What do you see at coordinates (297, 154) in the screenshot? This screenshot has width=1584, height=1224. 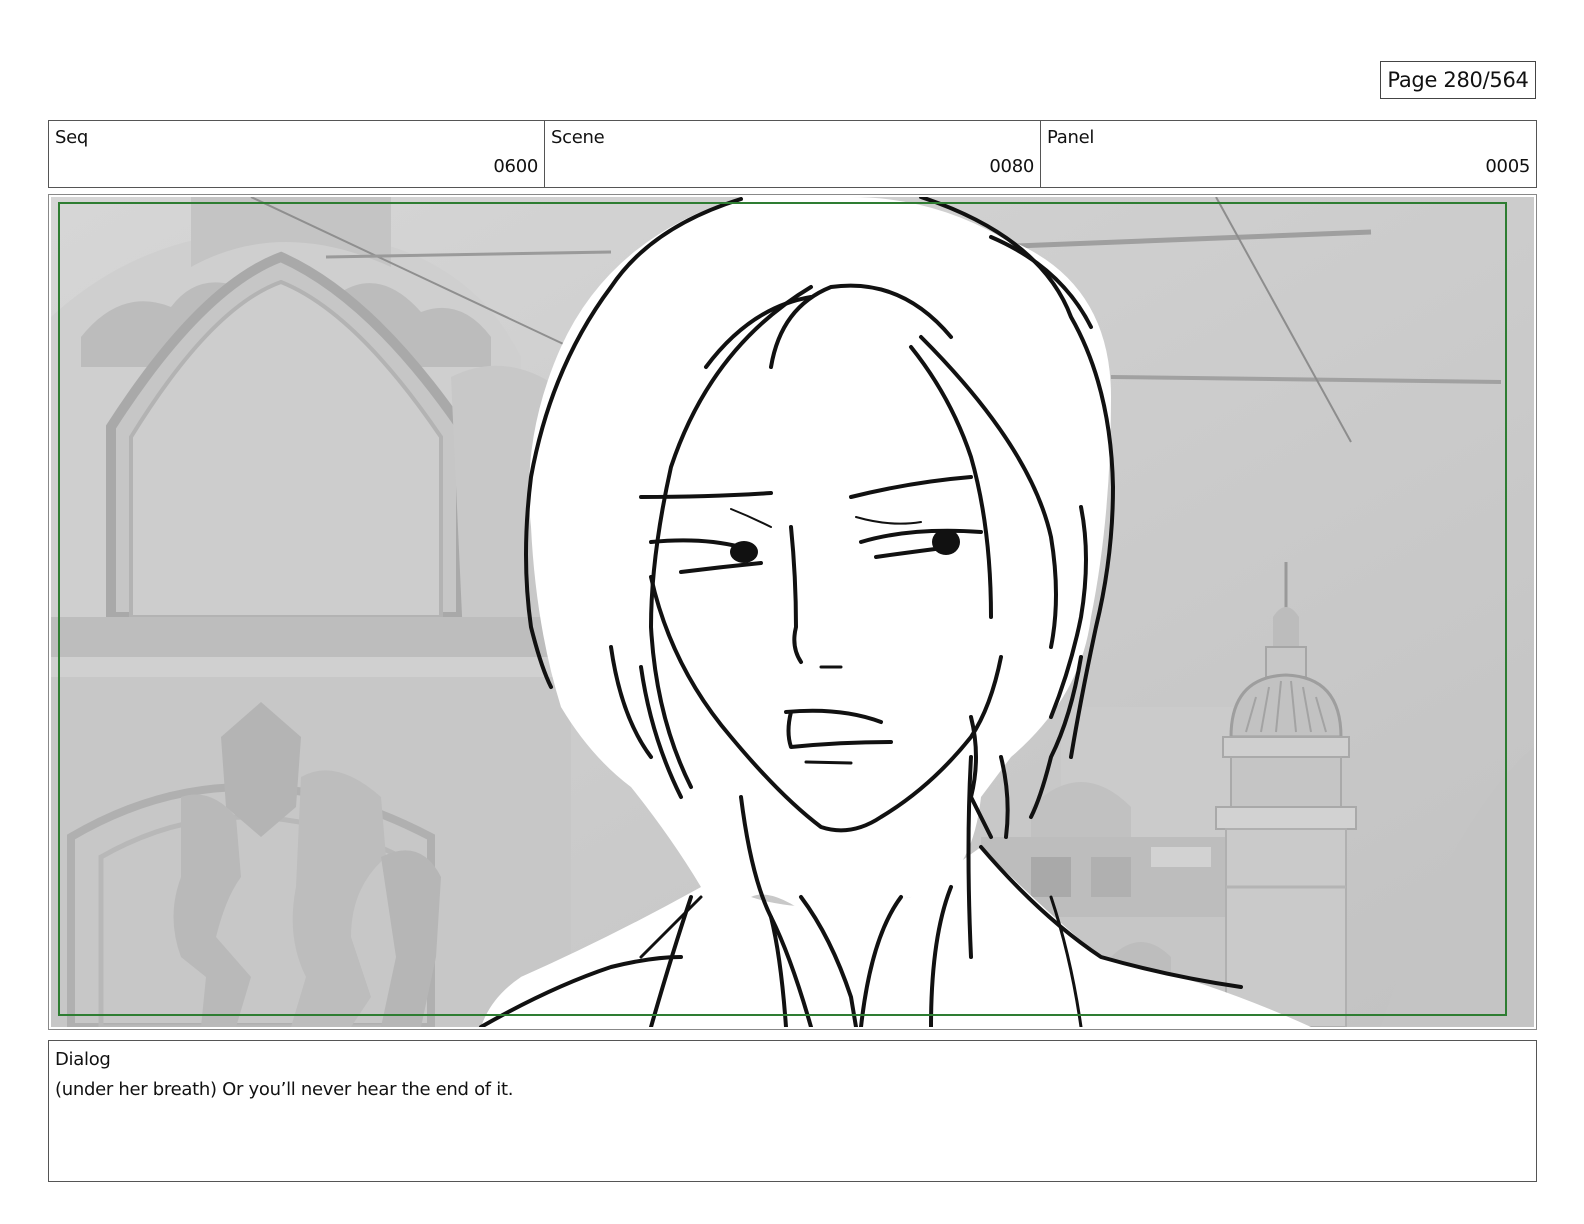 I see `seq-cell: Seq 0600` at bounding box center [297, 154].